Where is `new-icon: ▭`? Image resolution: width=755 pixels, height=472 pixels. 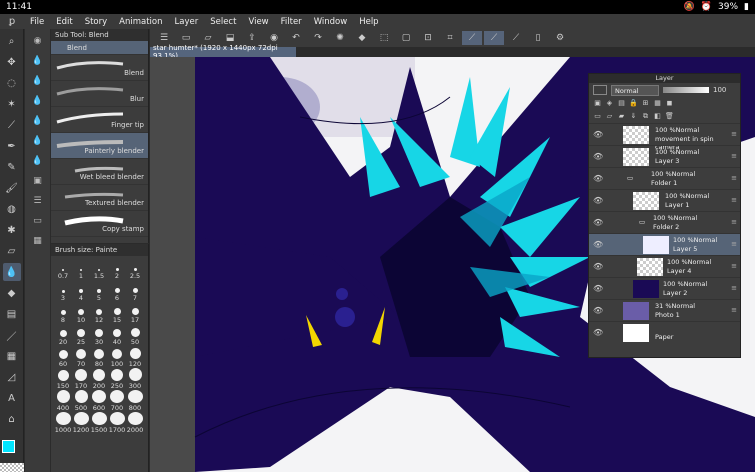 new-icon: ▭ is located at coordinates (186, 38).